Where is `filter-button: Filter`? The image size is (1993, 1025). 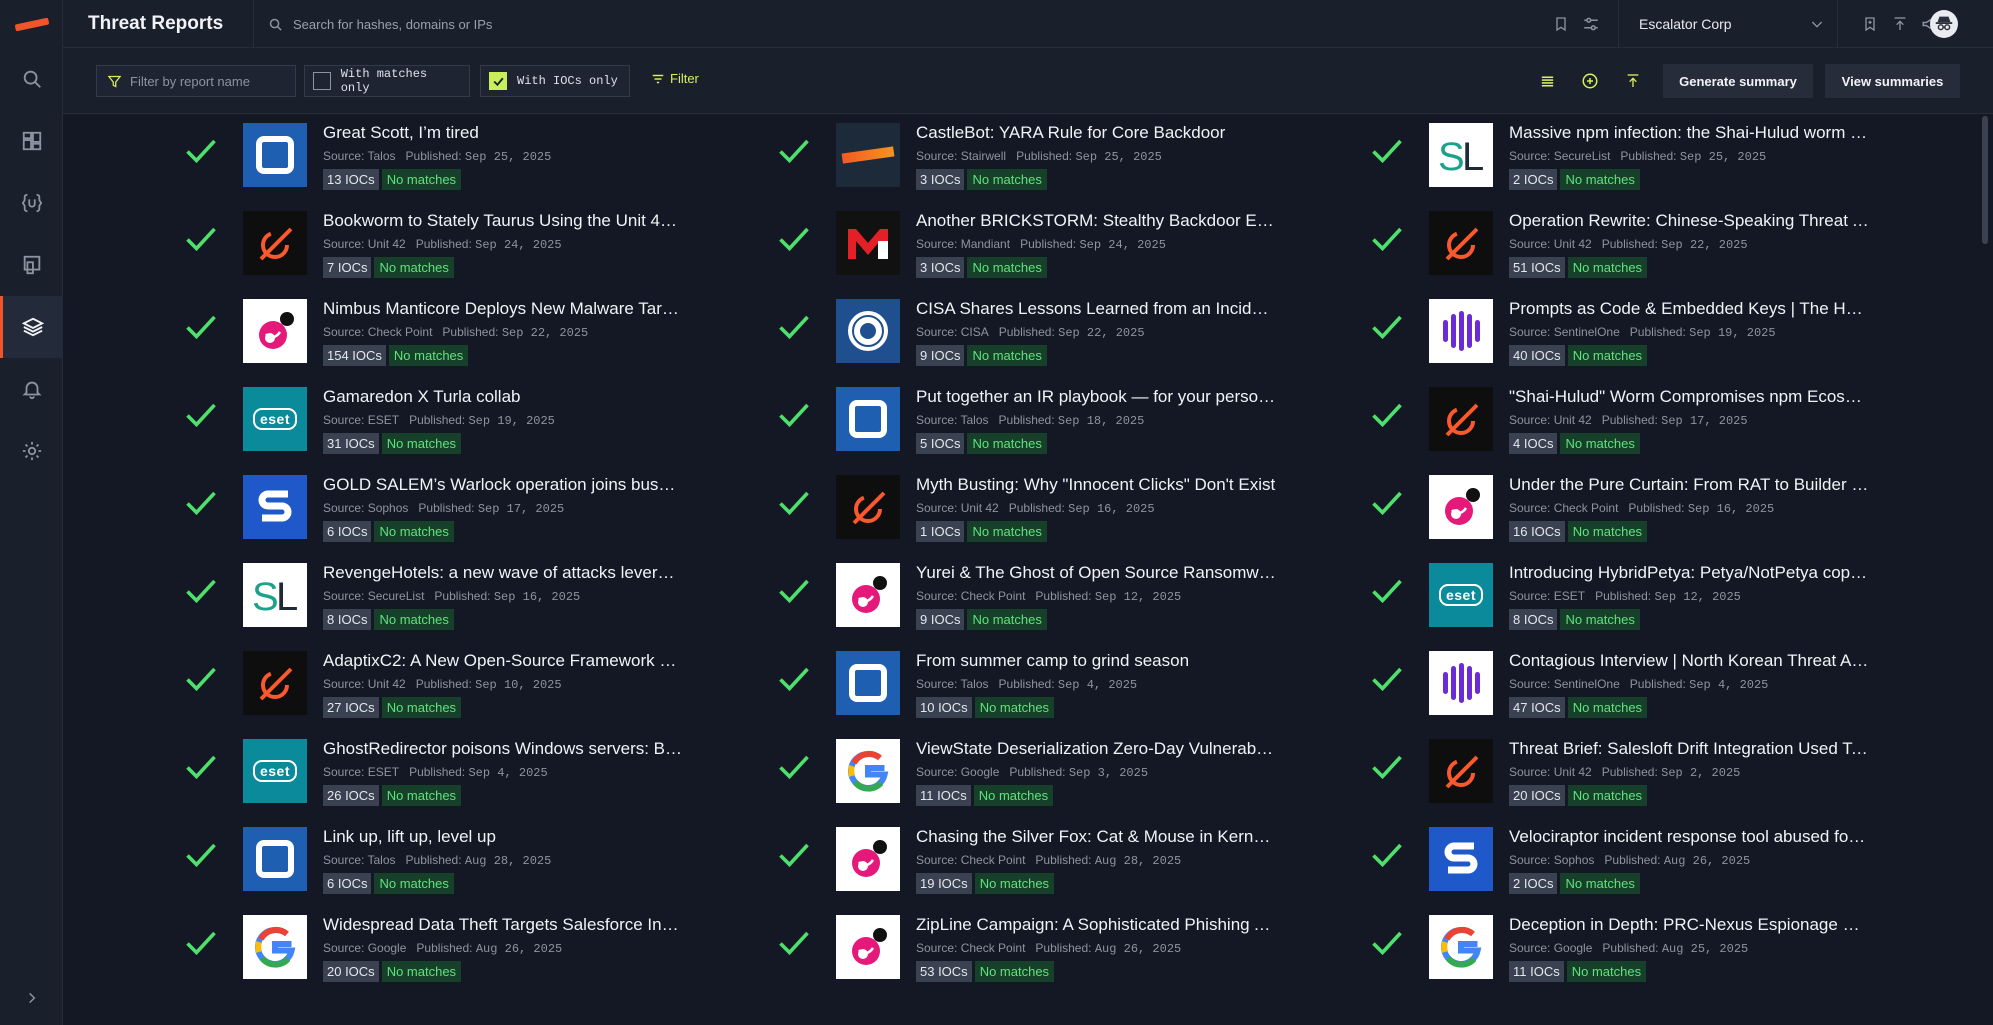
filter-button: Filter is located at coordinates (675, 78).